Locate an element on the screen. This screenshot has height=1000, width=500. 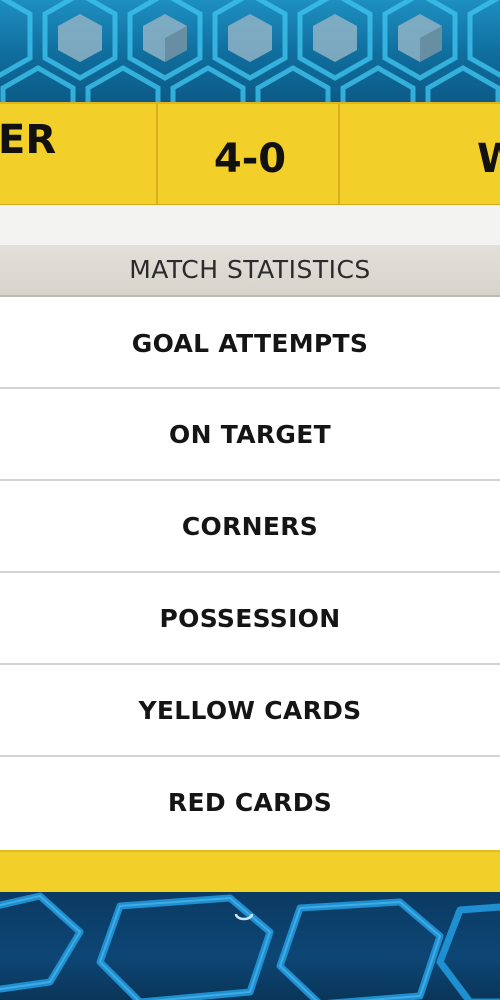
scoreboard-bar: ER 4-0 W is located at coordinates (250, 154).